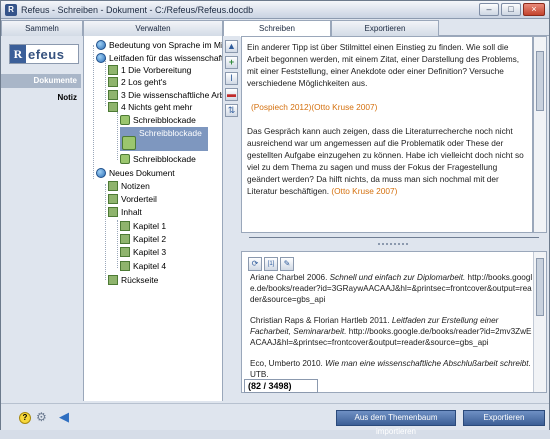 The height and width of the screenshot is (439, 550). What do you see at coordinates (41, 417) in the screenshot?
I see `gear-icon: ⚙` at bounding box center [41, 417].